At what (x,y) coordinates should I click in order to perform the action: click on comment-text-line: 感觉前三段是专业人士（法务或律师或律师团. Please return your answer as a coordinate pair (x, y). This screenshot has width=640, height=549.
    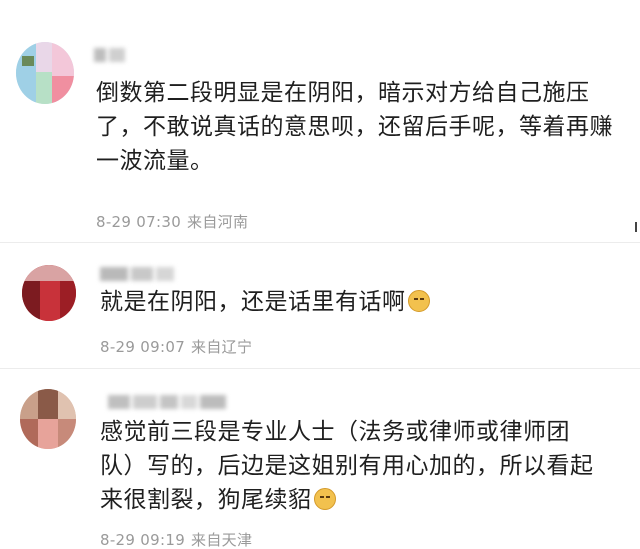
    Looking at the image, I should click on (335, 432).